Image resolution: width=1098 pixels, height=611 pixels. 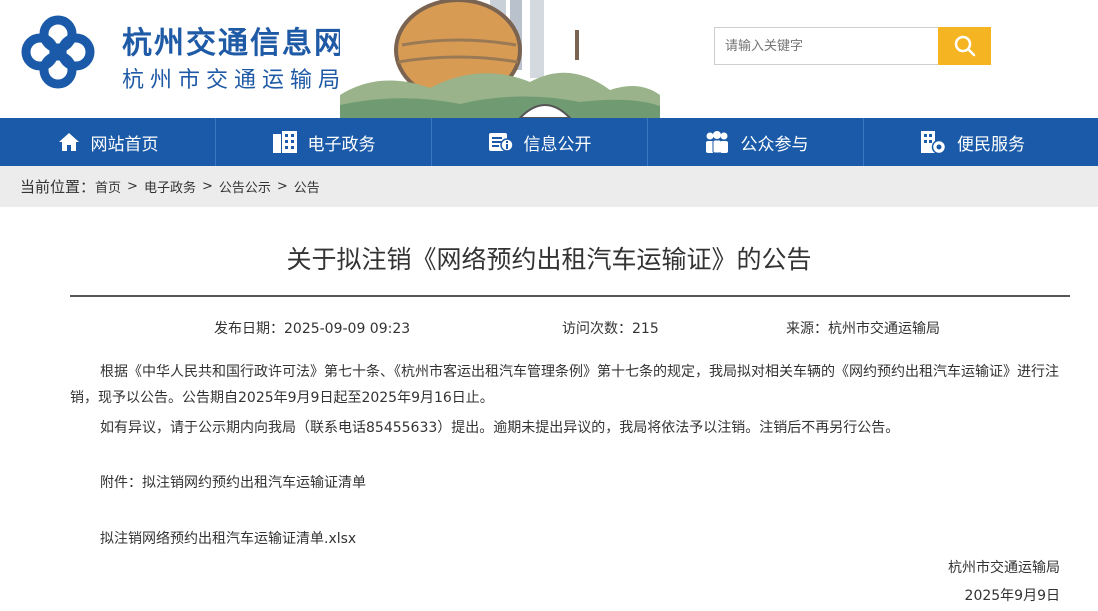 I want to click on nav-item-label: 公众参与, so click(x=774, y=144).